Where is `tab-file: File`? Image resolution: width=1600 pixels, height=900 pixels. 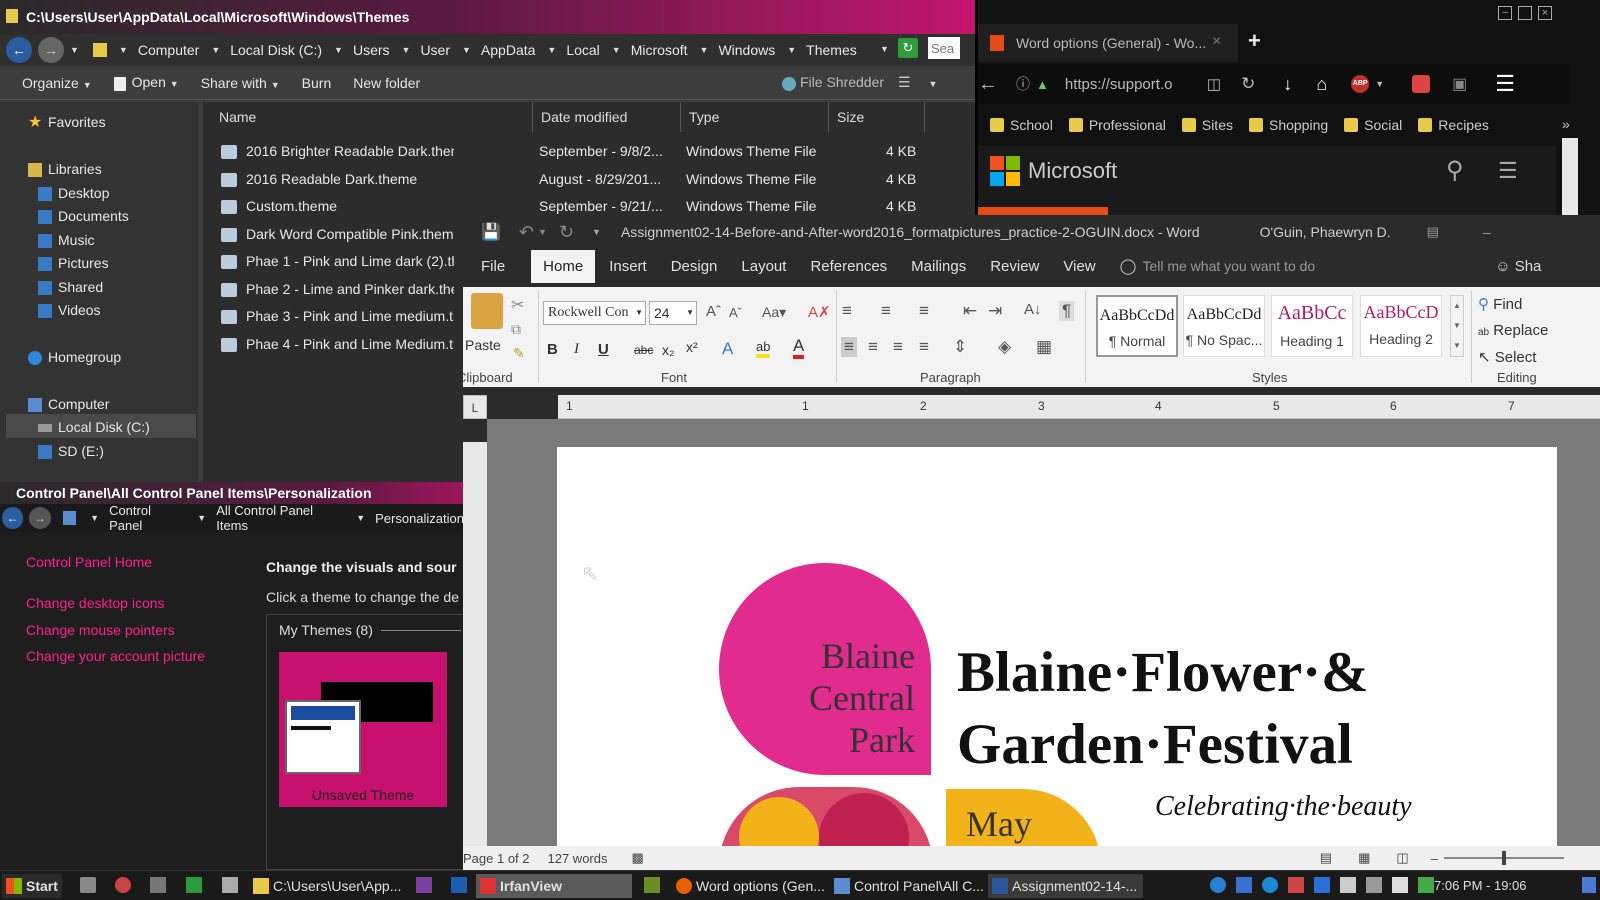
tab-file: File is located at coordinates (493, 266).